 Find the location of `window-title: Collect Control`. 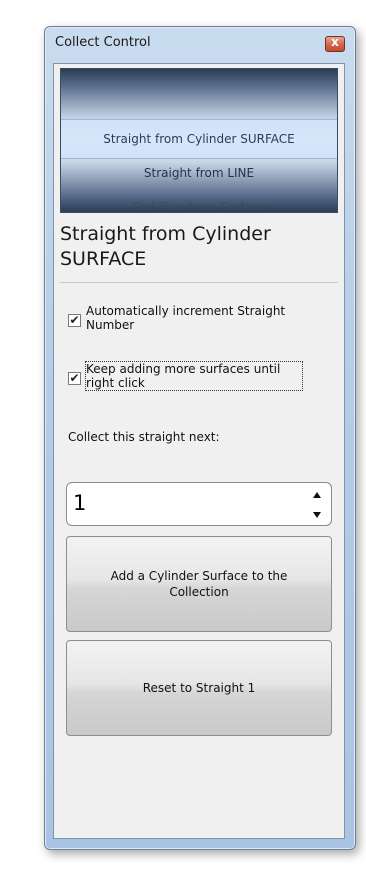

window-title: Collect Control is located at coordinates (103, 42).